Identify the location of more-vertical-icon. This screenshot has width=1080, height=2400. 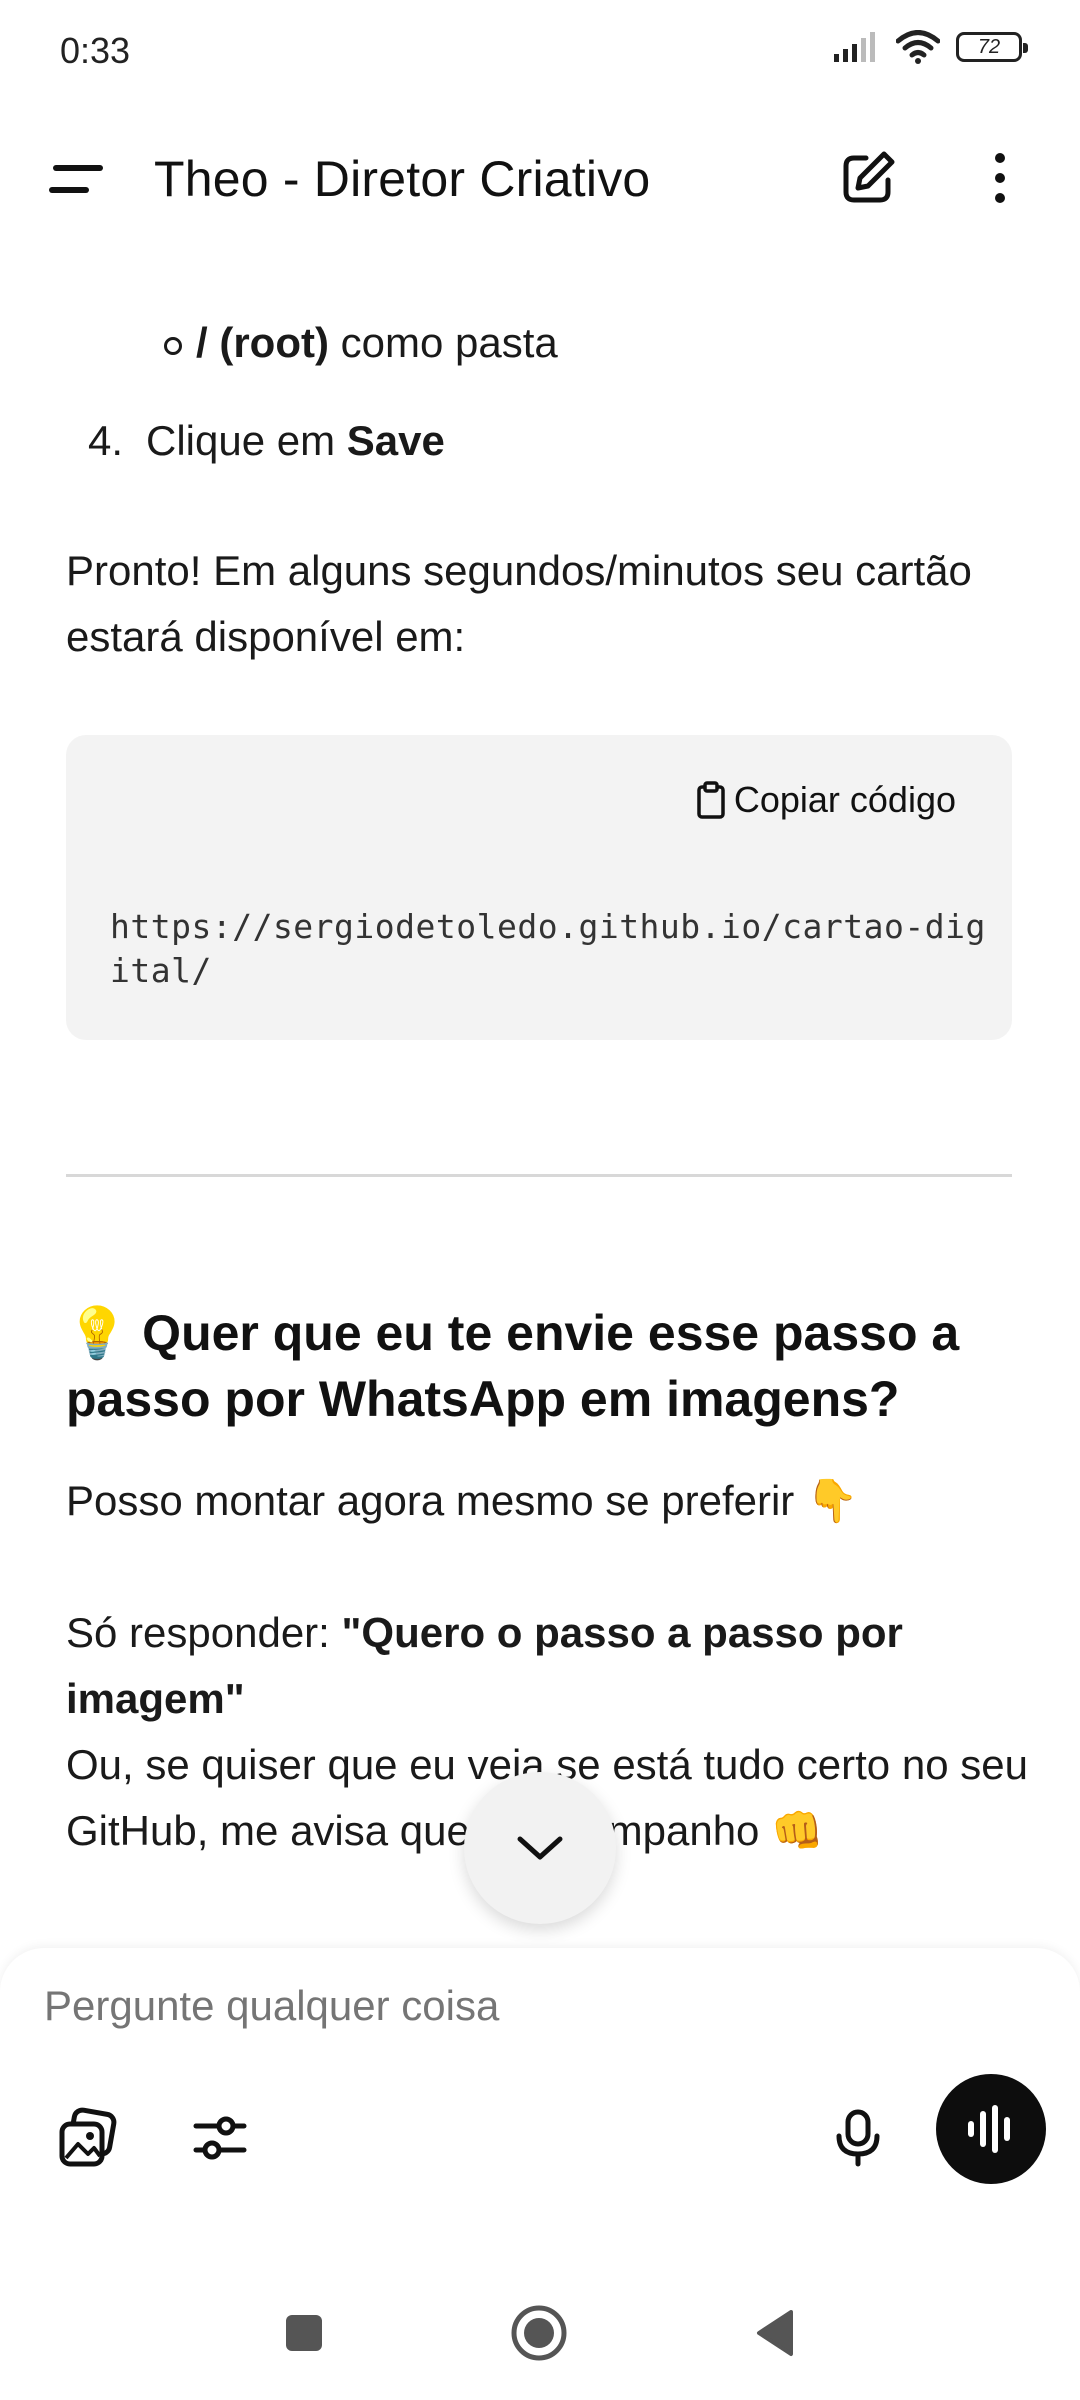
(1000, 178).